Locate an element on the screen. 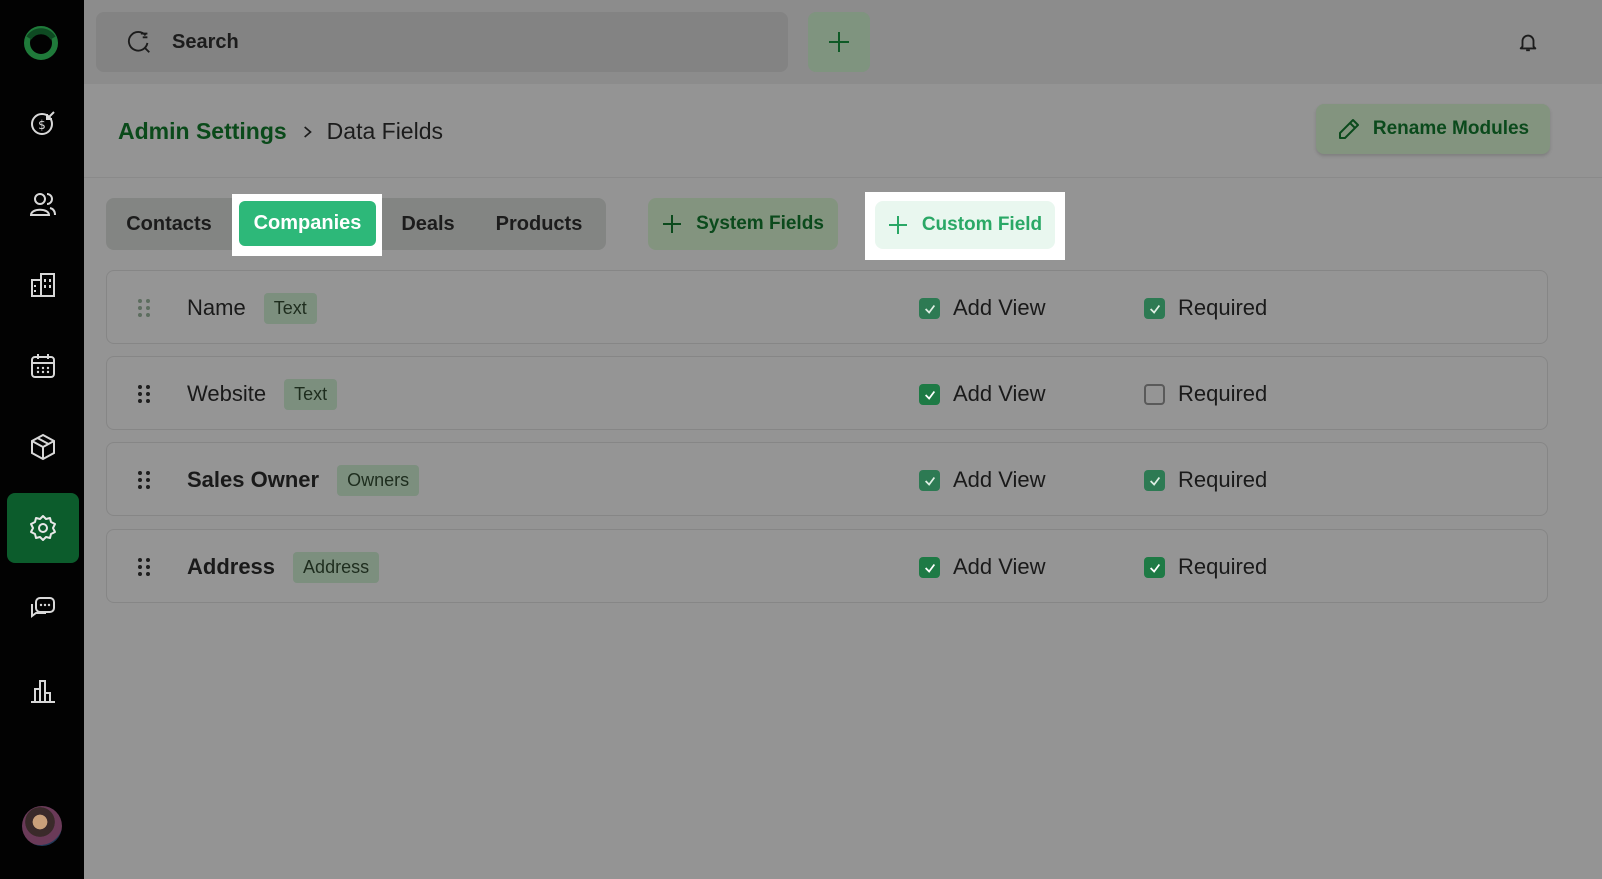  page-title: Data Fields is located at coordinates (384, 131).